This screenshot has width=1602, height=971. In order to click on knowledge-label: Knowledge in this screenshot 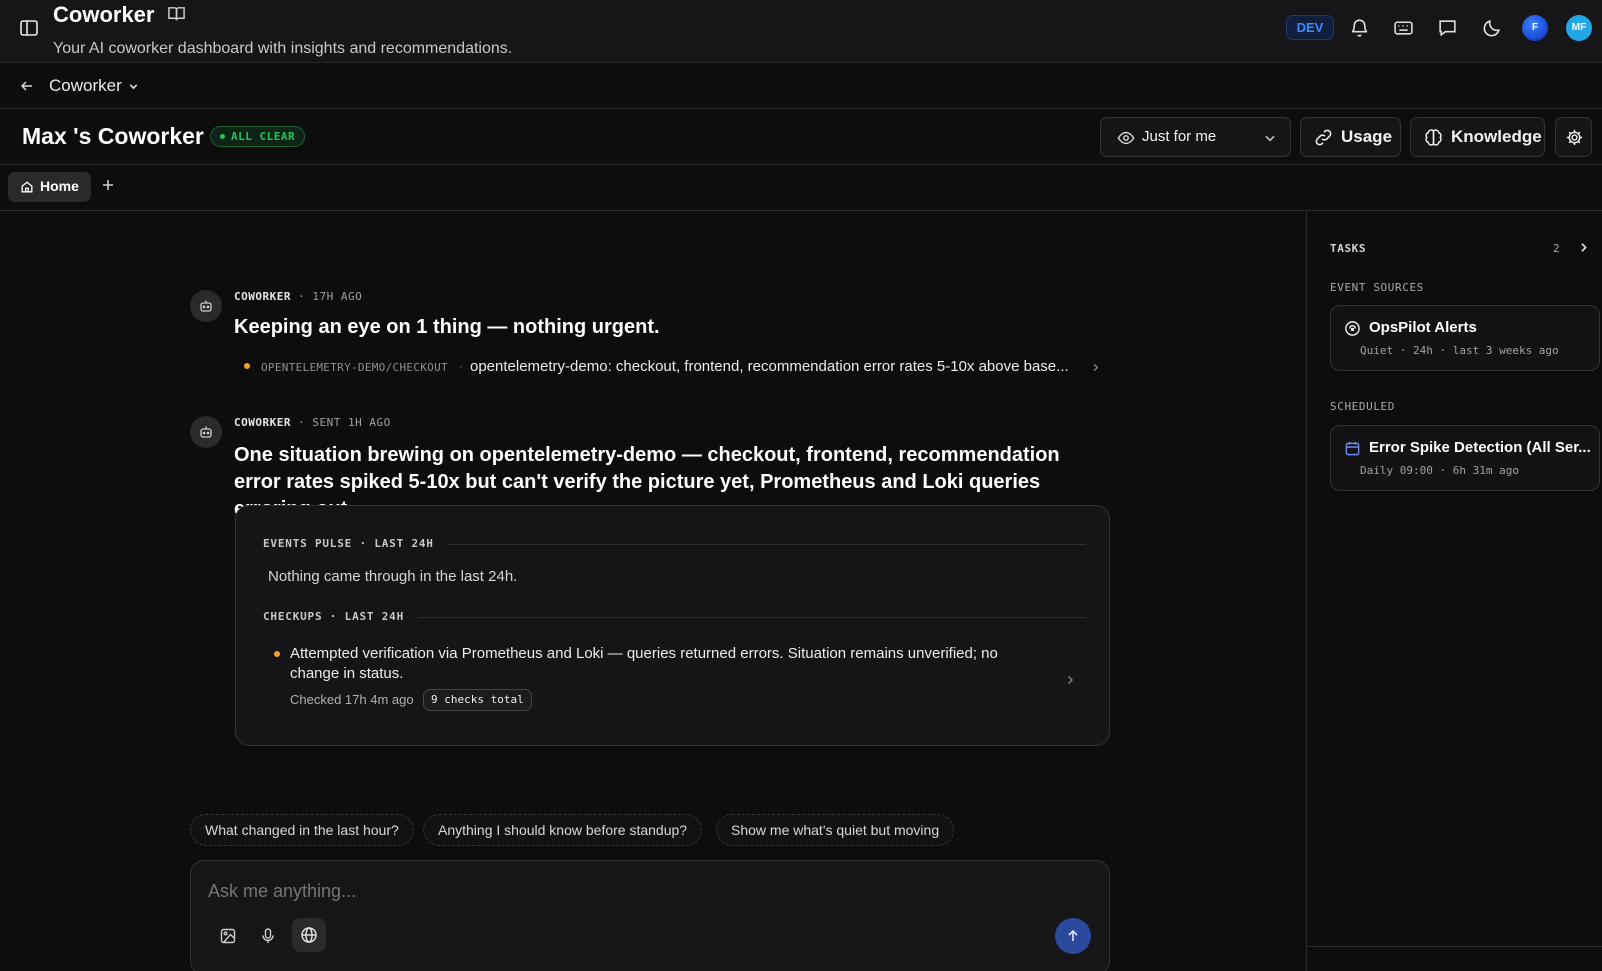, I will do `click(1496, 136)`.